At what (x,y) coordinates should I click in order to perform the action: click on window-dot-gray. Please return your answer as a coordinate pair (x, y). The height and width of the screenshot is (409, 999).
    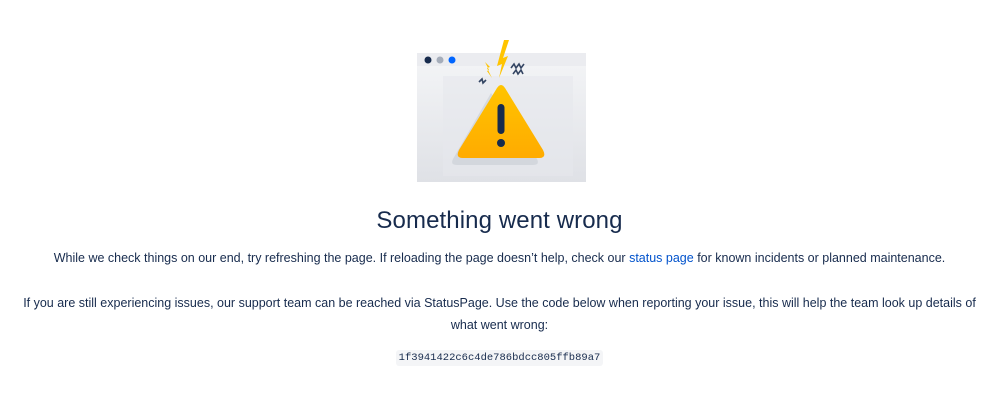
    Looking at the image, I should click on (440, 60).